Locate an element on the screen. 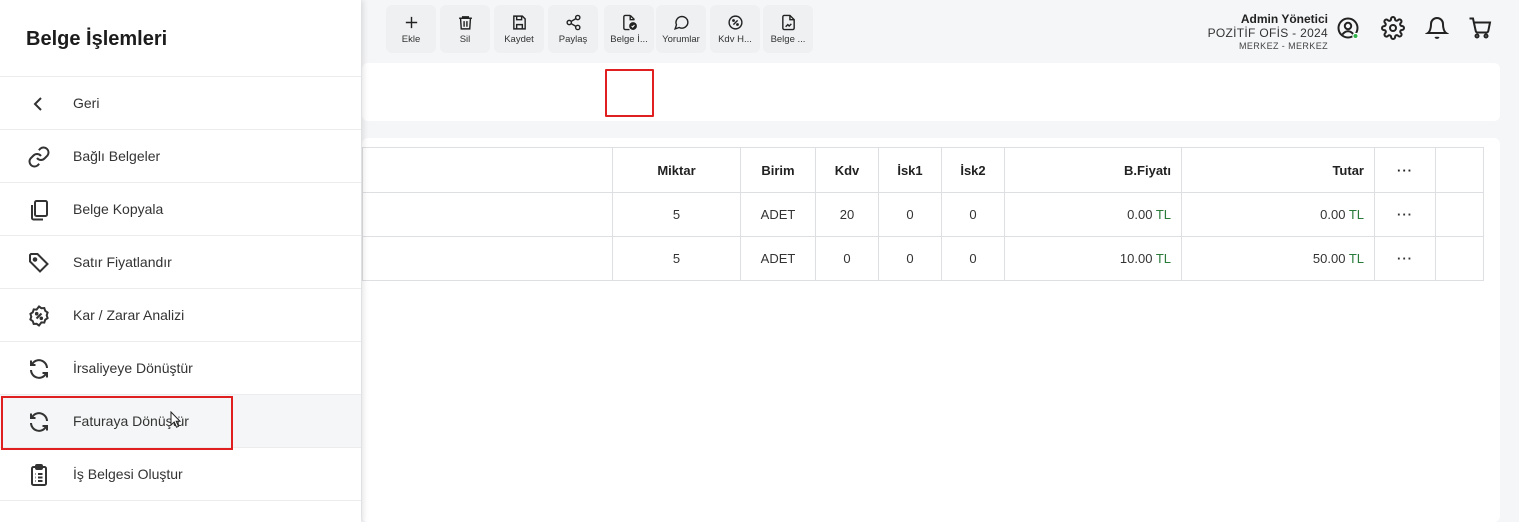  header-unit-price: B.Fiyatı is located at coordinates (1093, 170).